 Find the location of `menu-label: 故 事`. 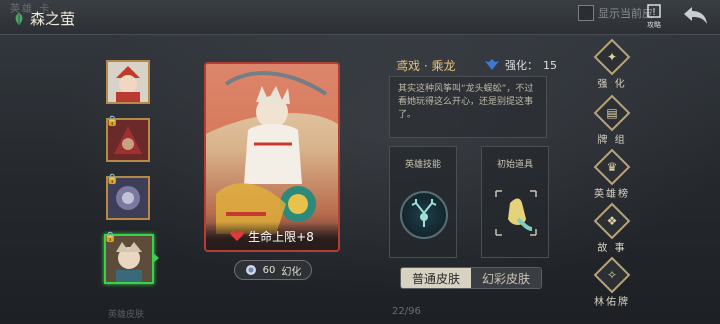

menu-label: 故 事 is located at coordinates (612, 248).